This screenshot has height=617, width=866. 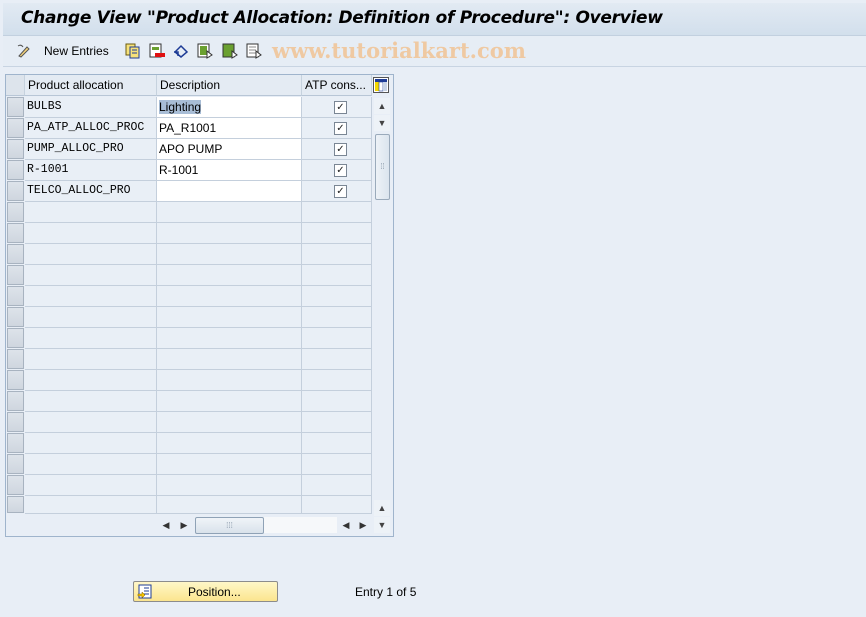 What do you see at coordinates (382, 167) in the screenshot?
I see `scroll-thumb: ⁞⁞` at bounding box center [382, 167].